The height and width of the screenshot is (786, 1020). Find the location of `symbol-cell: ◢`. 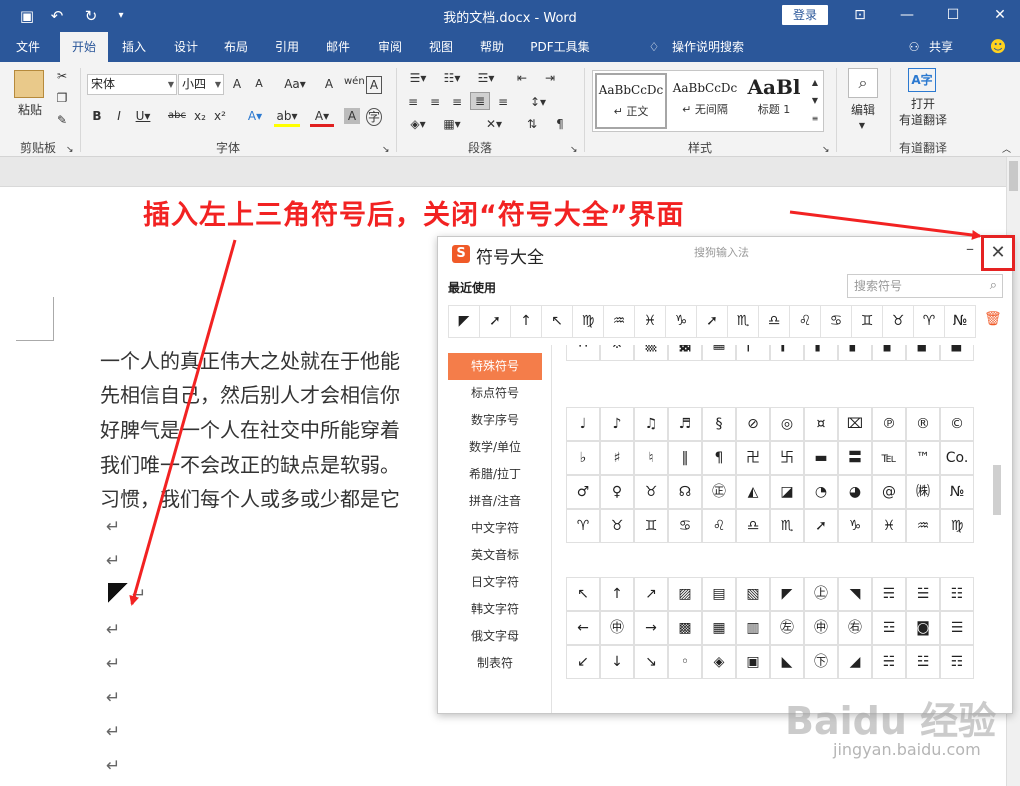

symbol-cell: ◢ is located at coordinates (855, 662).